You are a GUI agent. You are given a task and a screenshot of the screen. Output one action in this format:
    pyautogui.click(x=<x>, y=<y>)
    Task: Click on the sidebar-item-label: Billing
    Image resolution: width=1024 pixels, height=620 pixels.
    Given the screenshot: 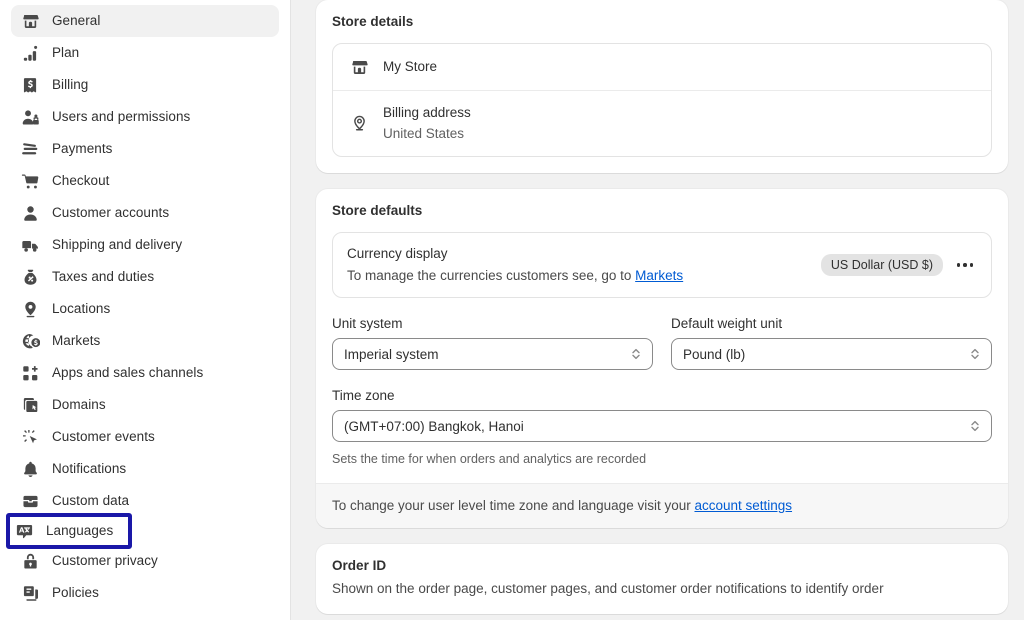 What is the action you would take?
    pyautogui.click(x=70, y=85)
    